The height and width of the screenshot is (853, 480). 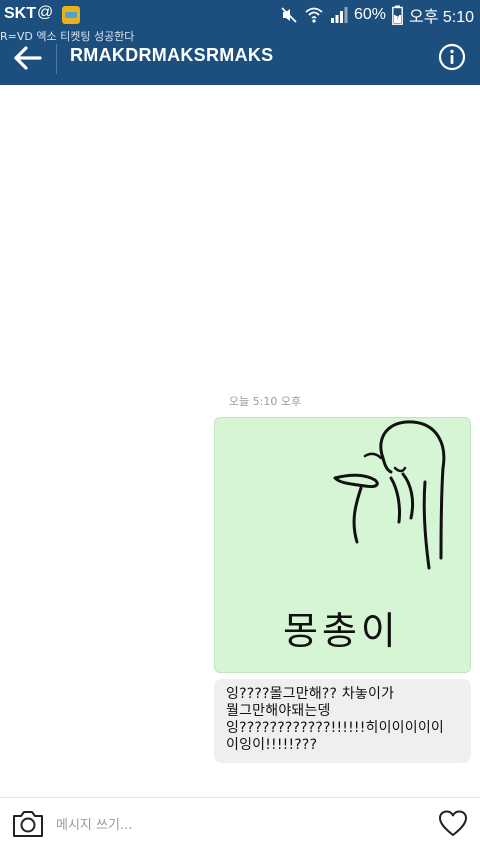 I want to click on message-line: 잉????몰그만해?? 차놓이가, so click(x=310, y=694).